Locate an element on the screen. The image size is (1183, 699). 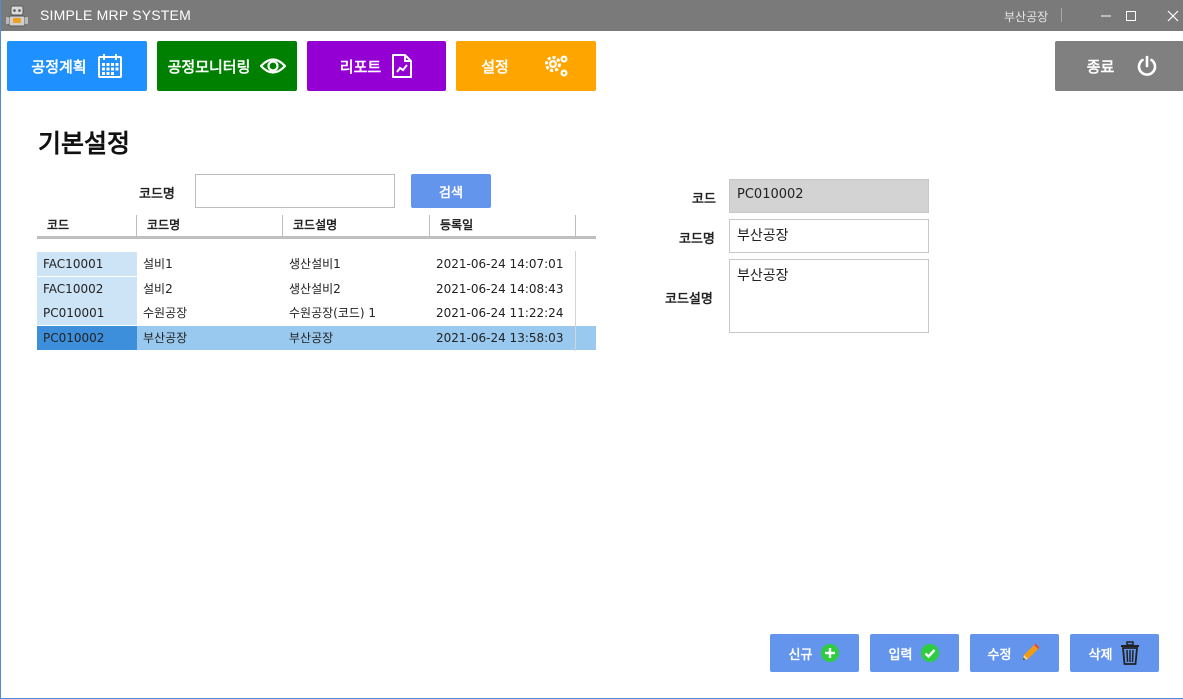
maximize-button is located at coordinates (1131, 15).